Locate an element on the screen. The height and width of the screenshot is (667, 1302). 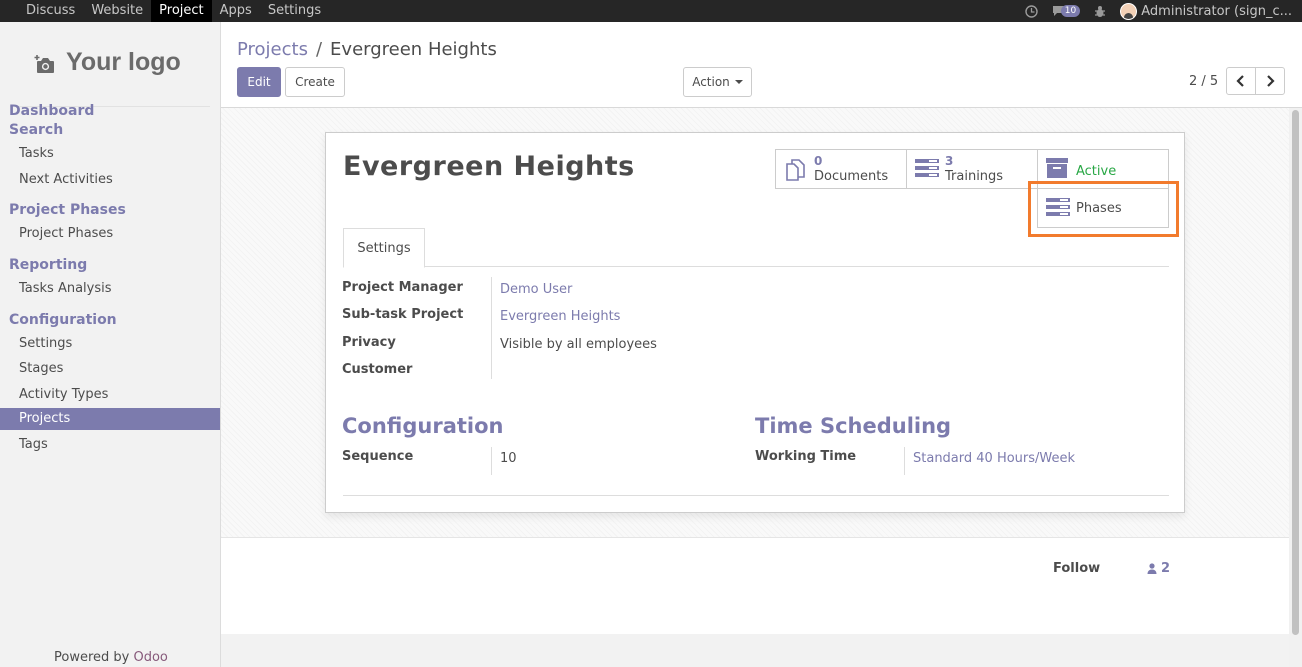
active-label: Active is located at coordinates (1096, 171).